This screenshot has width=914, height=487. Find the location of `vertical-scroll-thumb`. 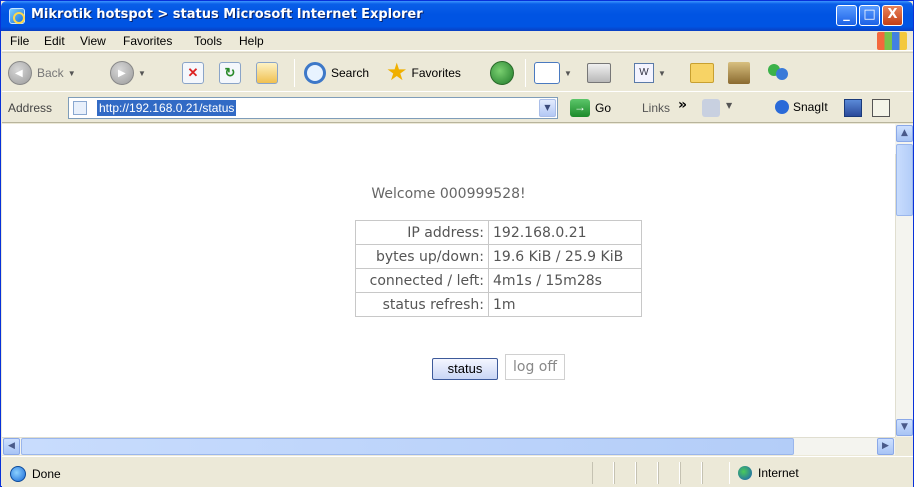

vertical-scroll-thumb is located at coordinates (904, 180).